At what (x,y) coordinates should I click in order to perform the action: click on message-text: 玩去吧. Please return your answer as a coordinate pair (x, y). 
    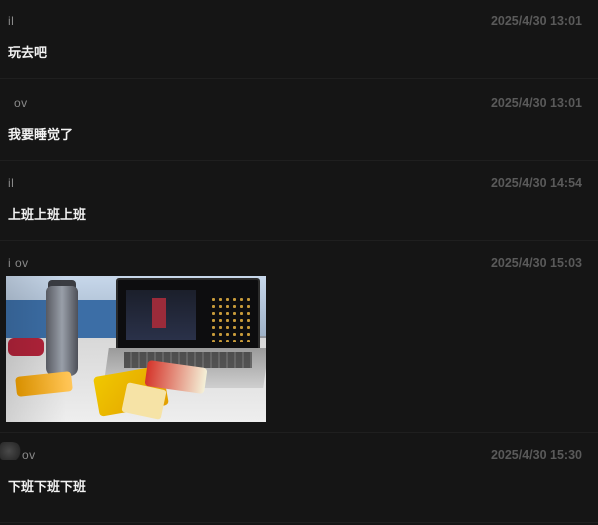
    Looking at the image, I should click on (28, 53).